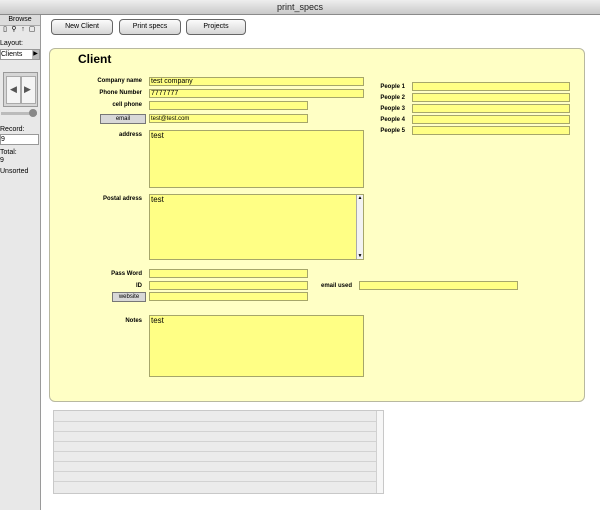  Describe the element at coordinates (256, 159) in the screenshot. I see `address-field: test` at that location.